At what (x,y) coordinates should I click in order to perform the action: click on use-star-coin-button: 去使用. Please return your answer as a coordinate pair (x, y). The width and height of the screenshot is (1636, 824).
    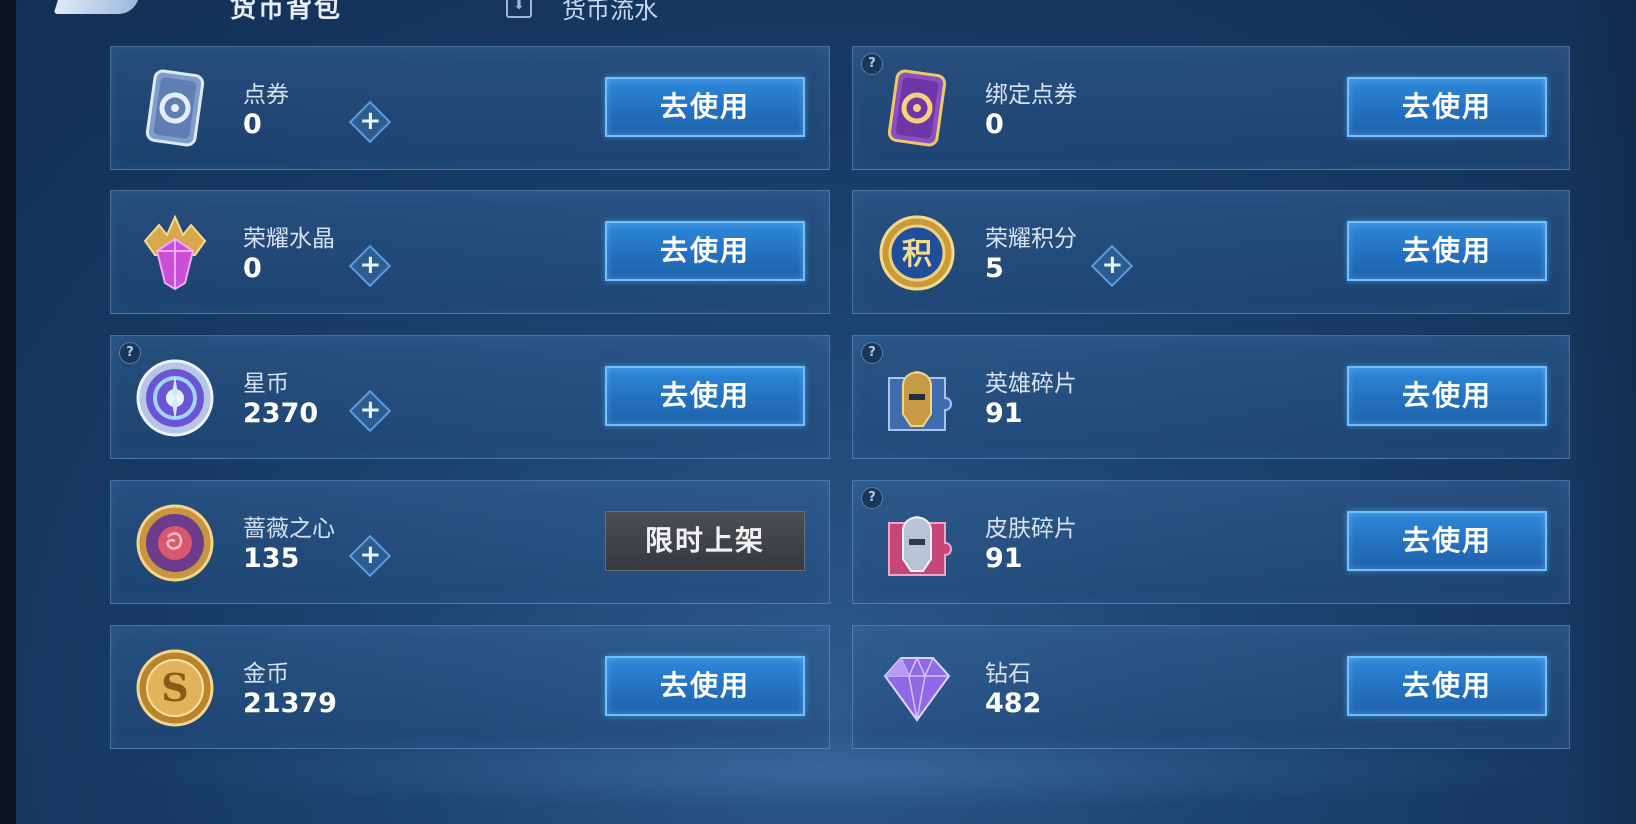
    Looking at the image, I should click on (705, 396).